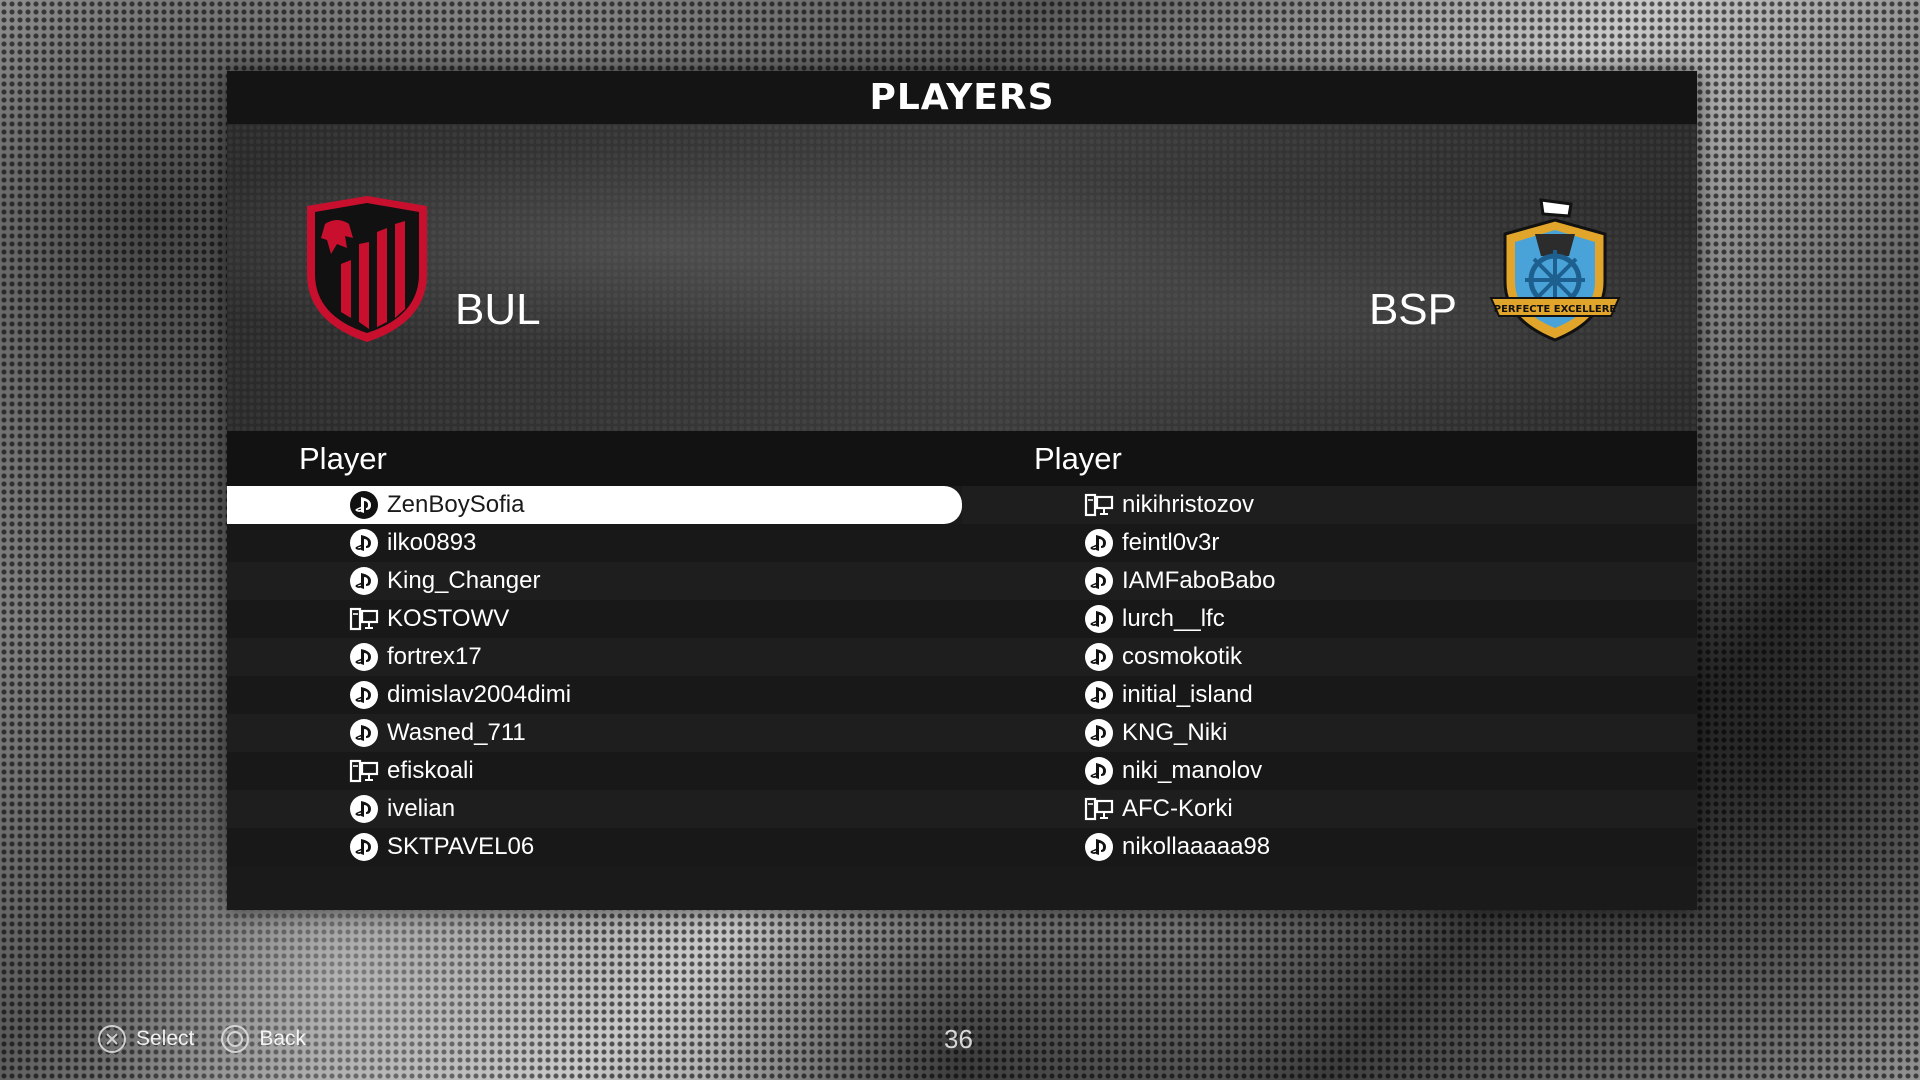 The height and width of the screenshot is (1080, 1920). What do you see at coordinates (1555, 270) in the screenshot?
I see `ship-wheel-crest-icon: PERFECTE EXCELLERE` at bounding box center [1555, 270].